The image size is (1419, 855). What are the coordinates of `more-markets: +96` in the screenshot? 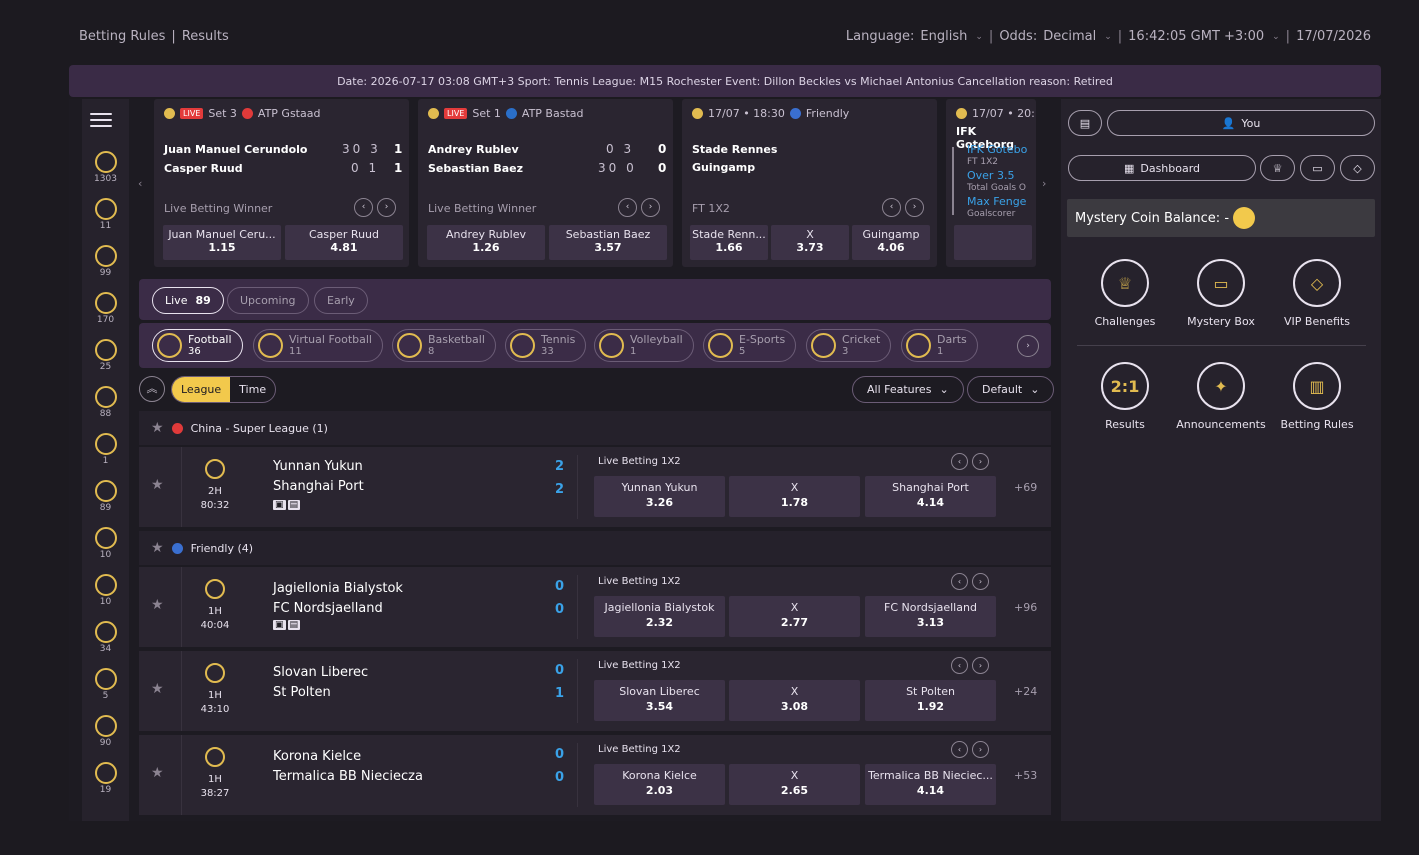 It's located at (1025, 607).